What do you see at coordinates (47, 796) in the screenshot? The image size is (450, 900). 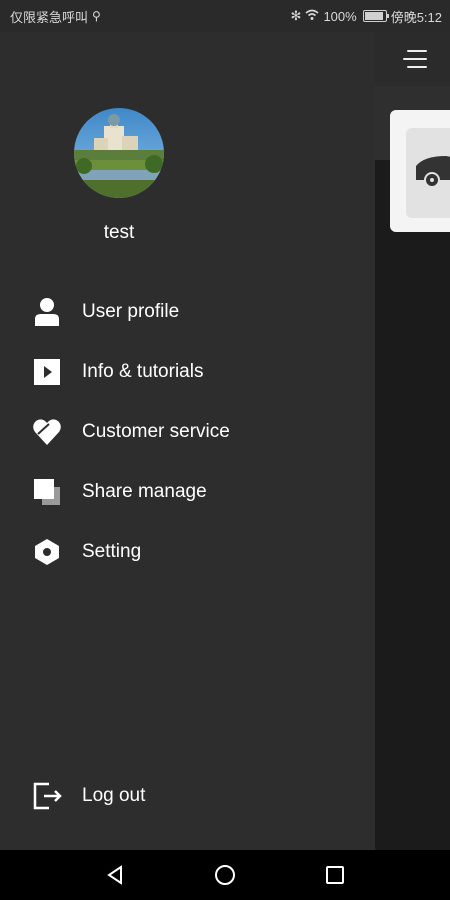 I see `logout-icon` at bounding box center [47, 796].